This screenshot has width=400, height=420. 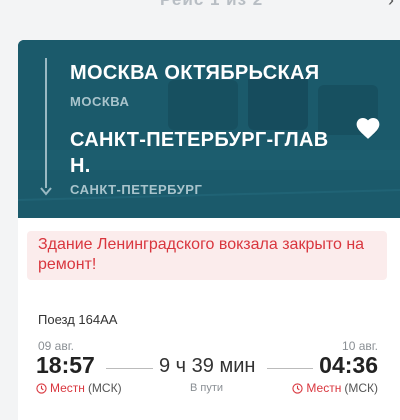 I want to click on arrival-timezone: Местн (МСК), so click(x=335, y=388).